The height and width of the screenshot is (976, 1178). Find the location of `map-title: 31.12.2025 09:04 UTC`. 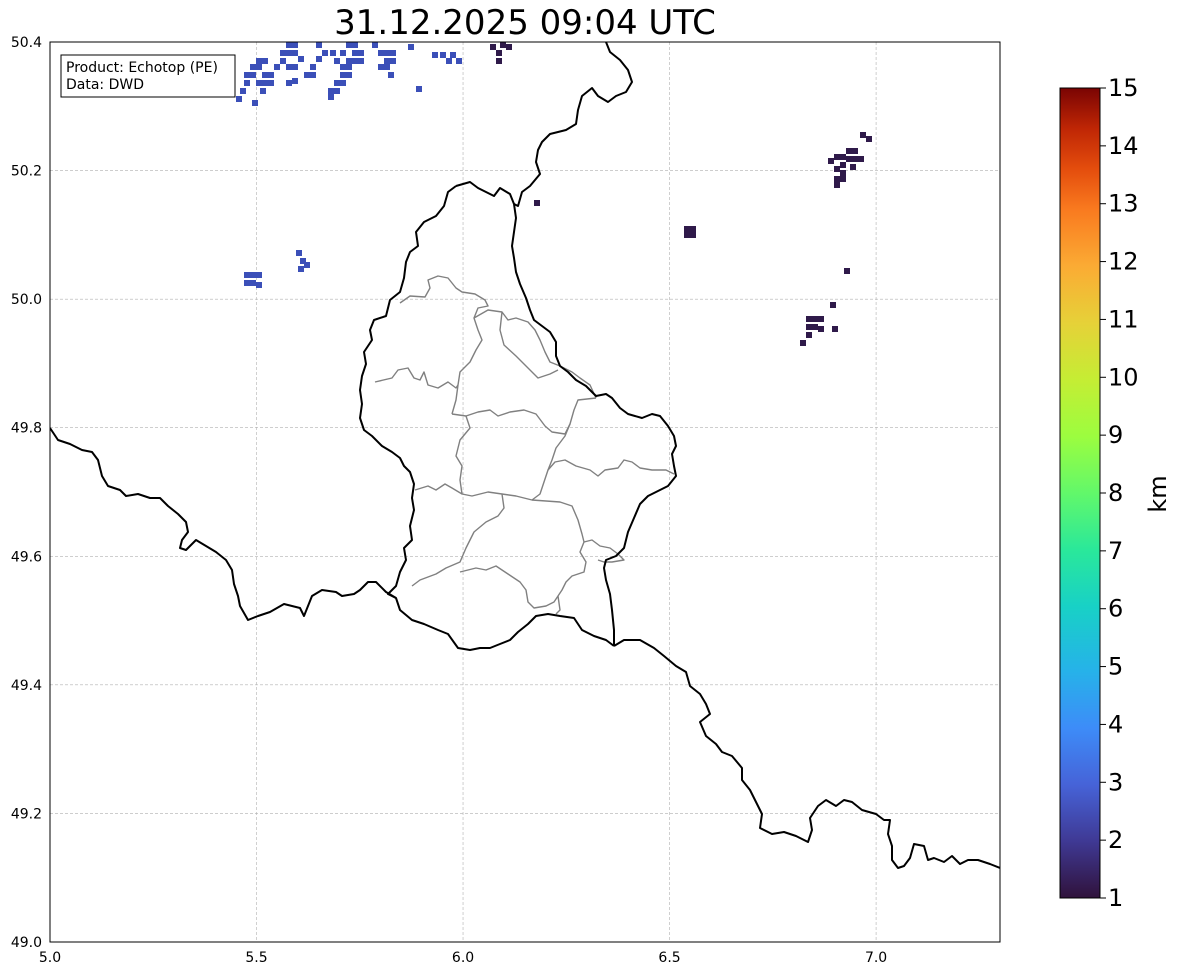

map-title: 31.12.2025 09:04 UTC is located at coordinates (525, 23).